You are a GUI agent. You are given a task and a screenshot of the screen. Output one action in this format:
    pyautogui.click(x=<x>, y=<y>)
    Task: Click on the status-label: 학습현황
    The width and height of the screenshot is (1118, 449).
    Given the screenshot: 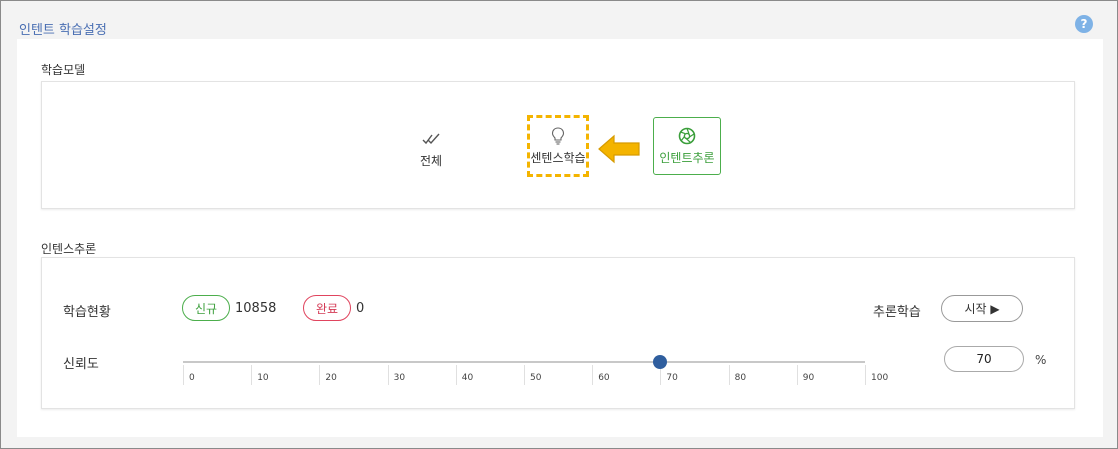 What is the action you would take?
    pyautogui.click(x=87, y=312)
    